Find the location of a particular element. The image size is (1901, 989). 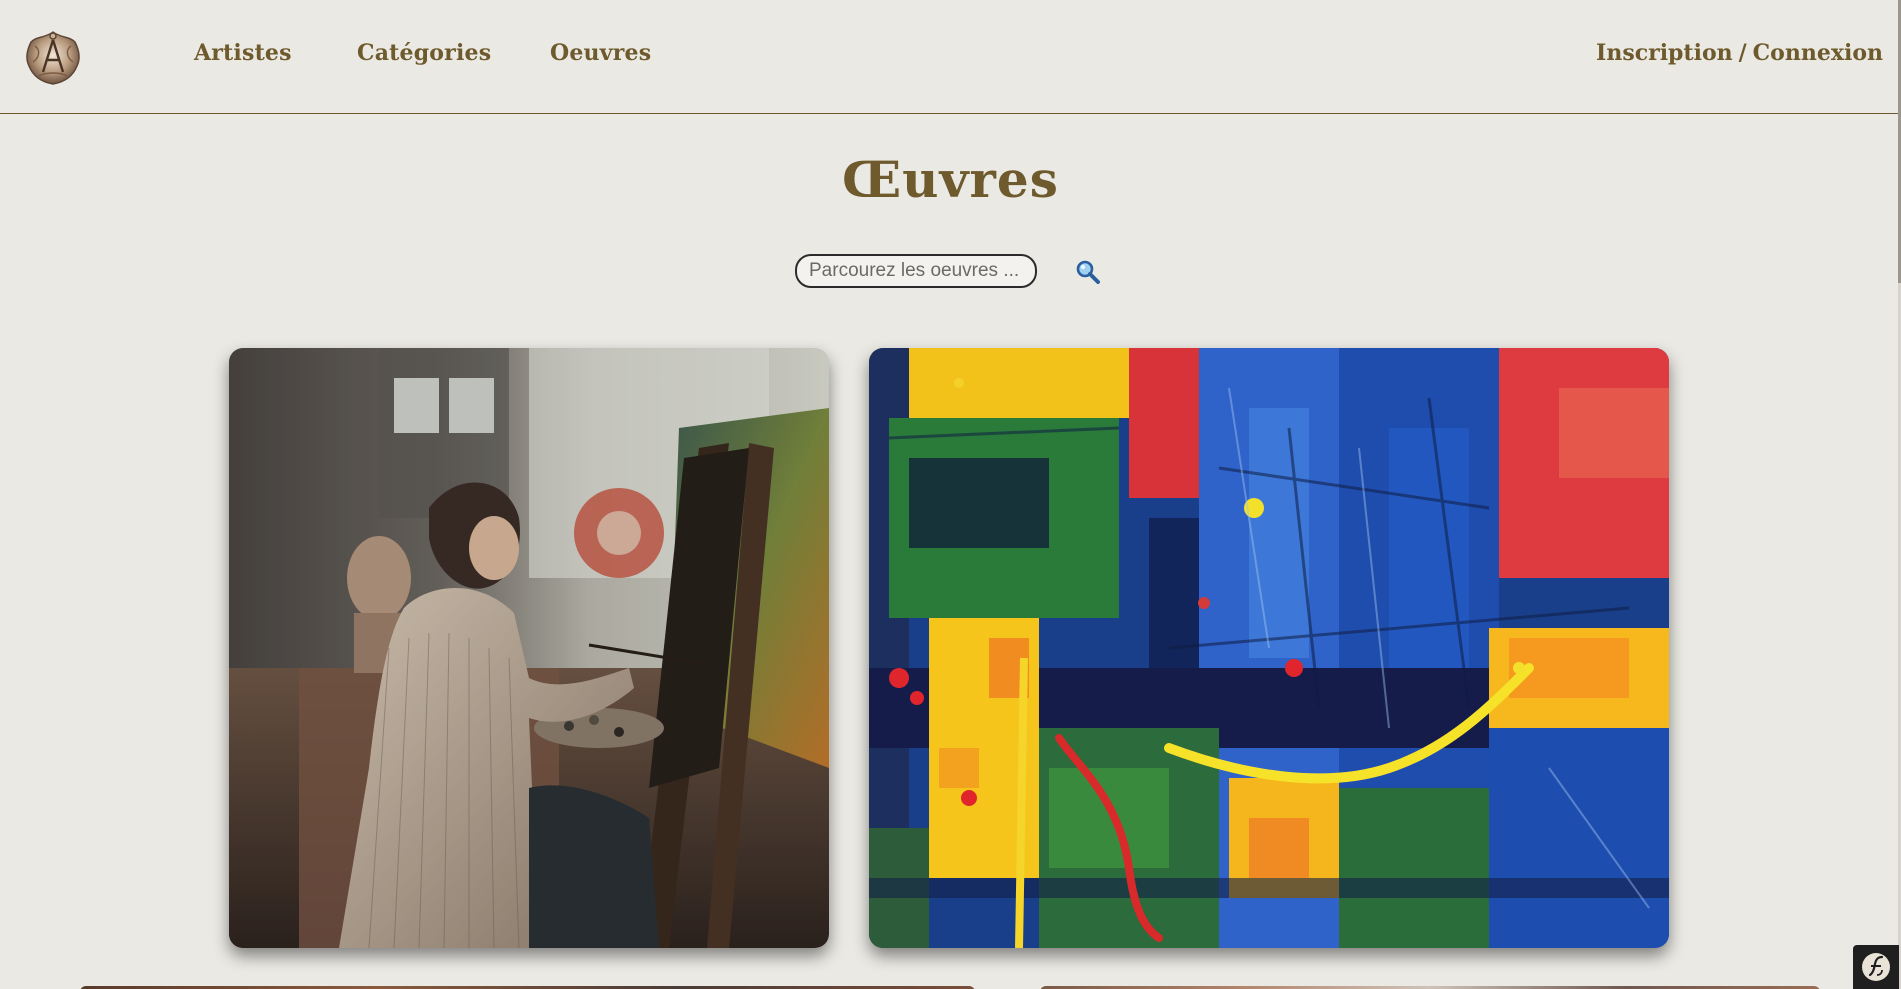

login-link: Connexion is located at coordinates (1818, 53).